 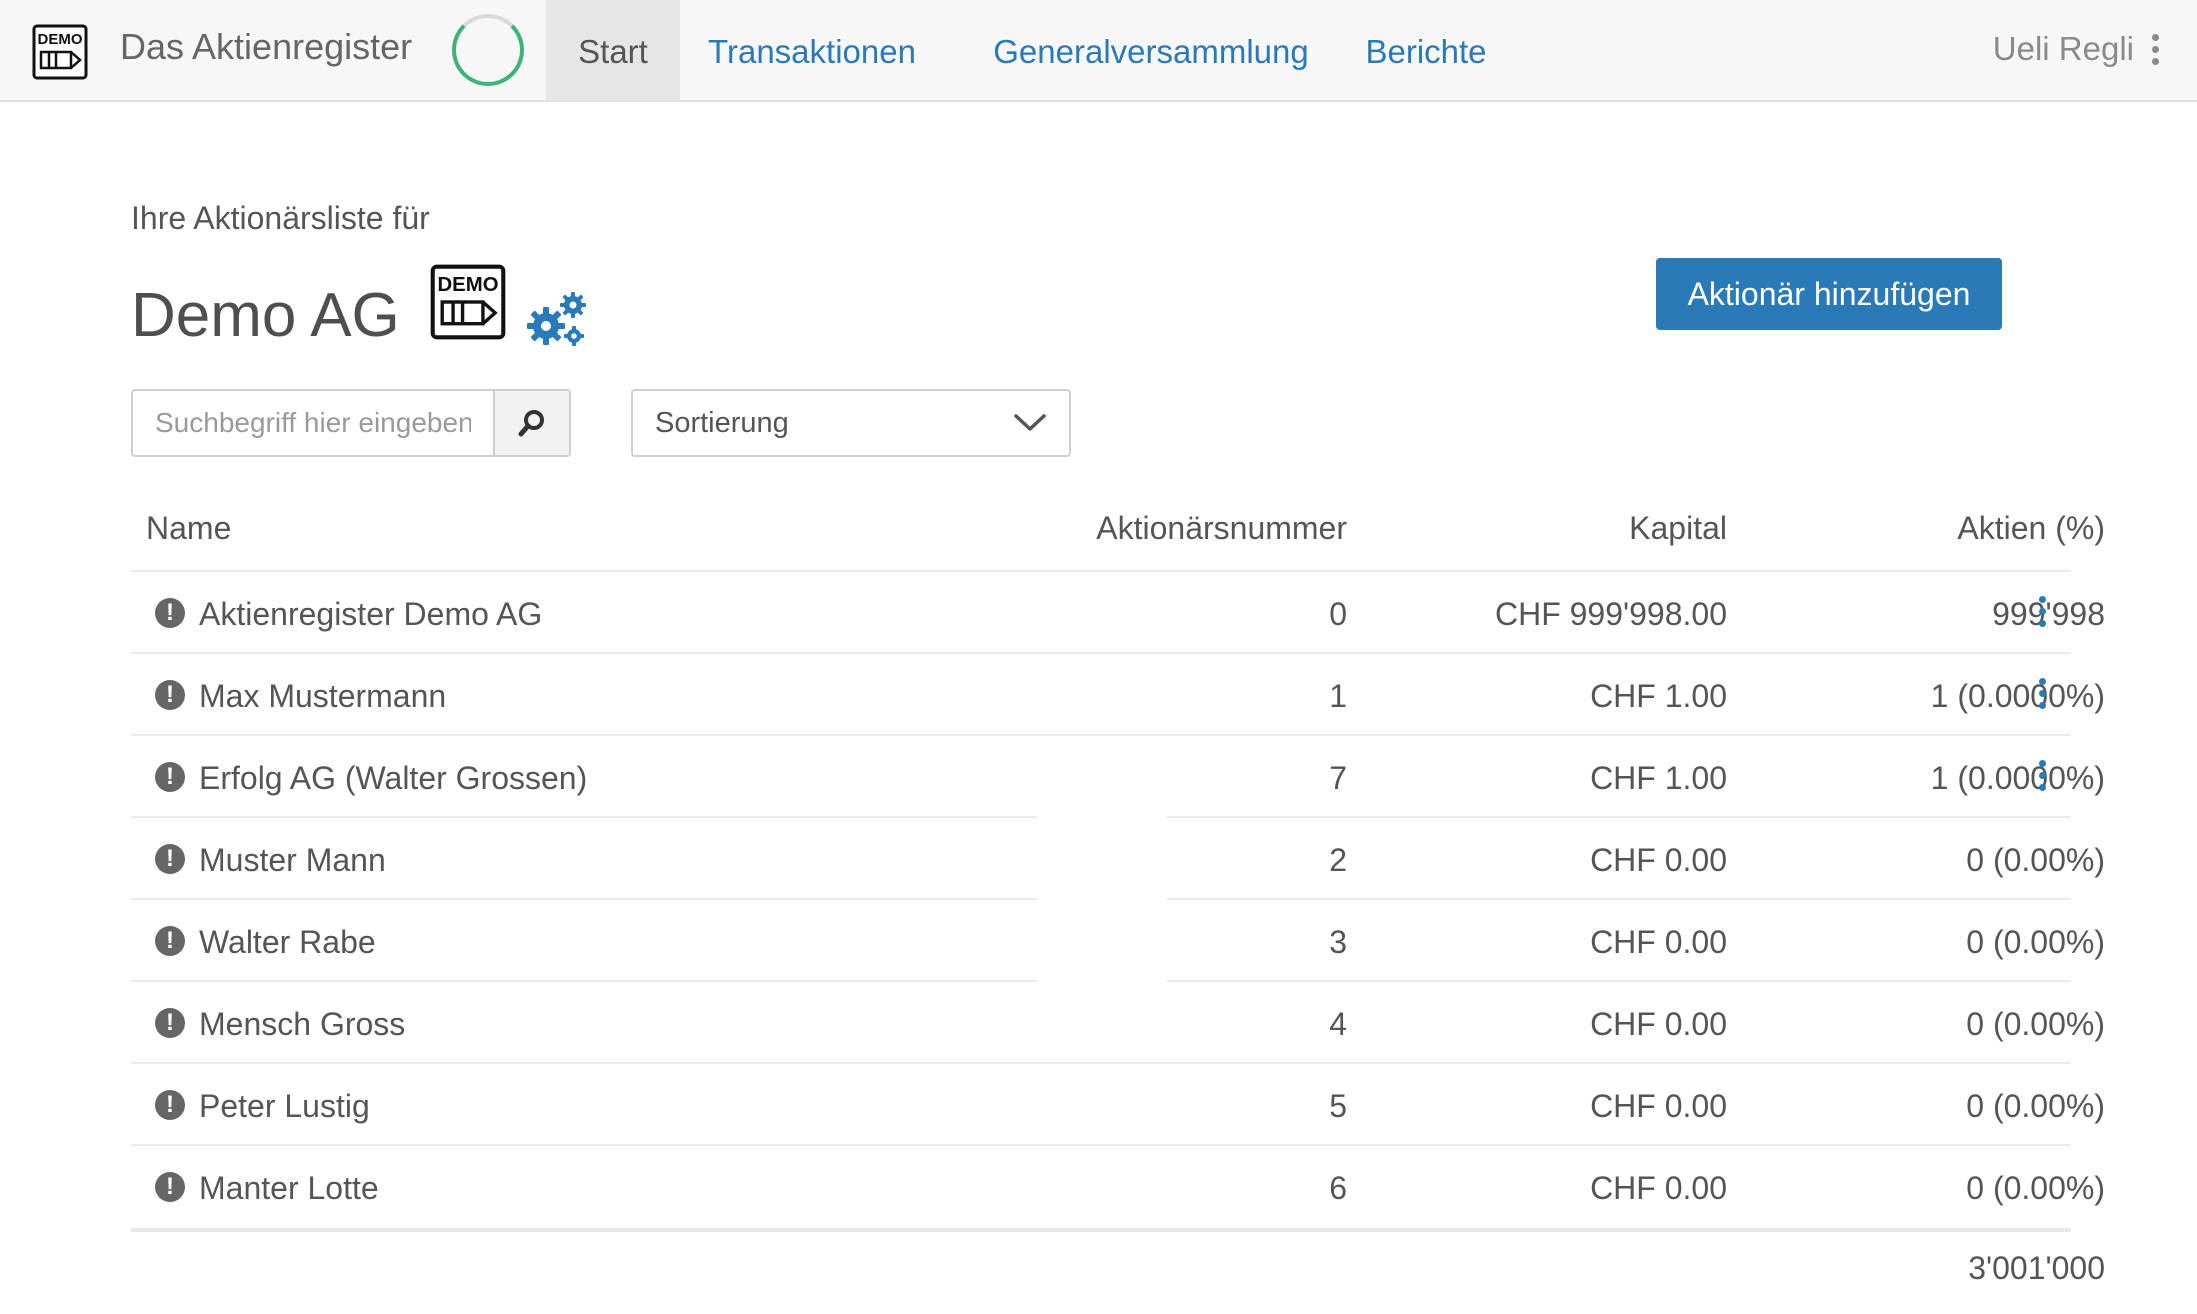 I want to click on shareholder-number: 1, so click(x=1338, y=696).